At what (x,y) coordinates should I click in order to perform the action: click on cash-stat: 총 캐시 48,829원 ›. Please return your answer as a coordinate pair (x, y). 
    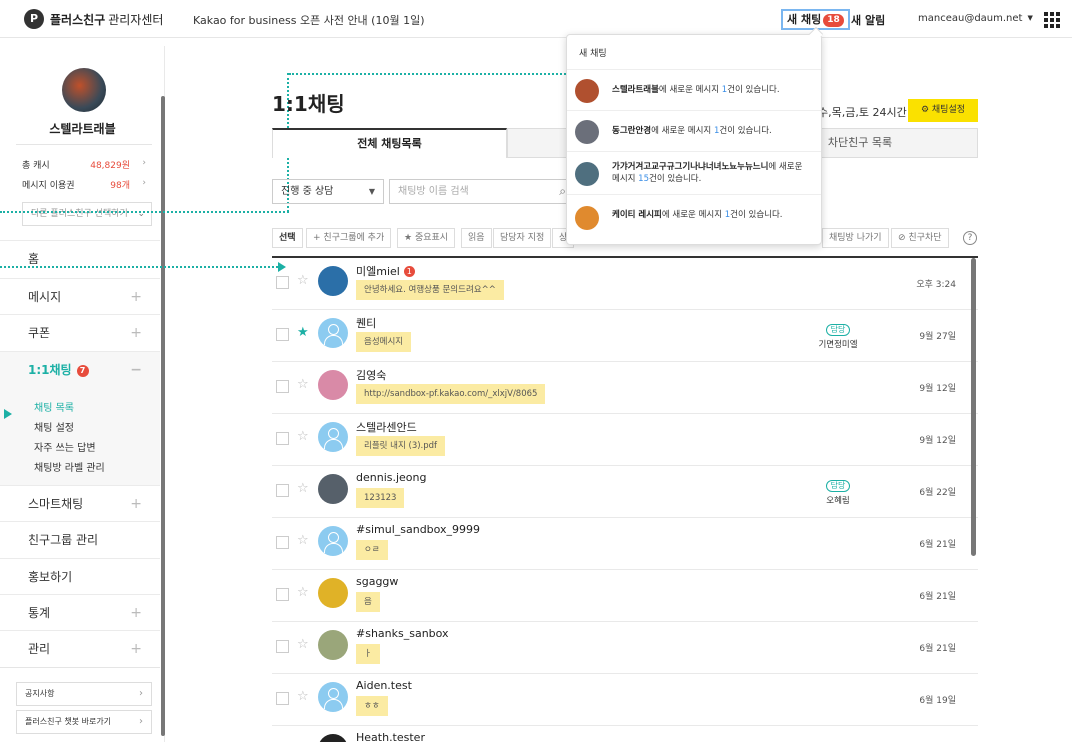
    Looking at the image, I should click on (84, 164).